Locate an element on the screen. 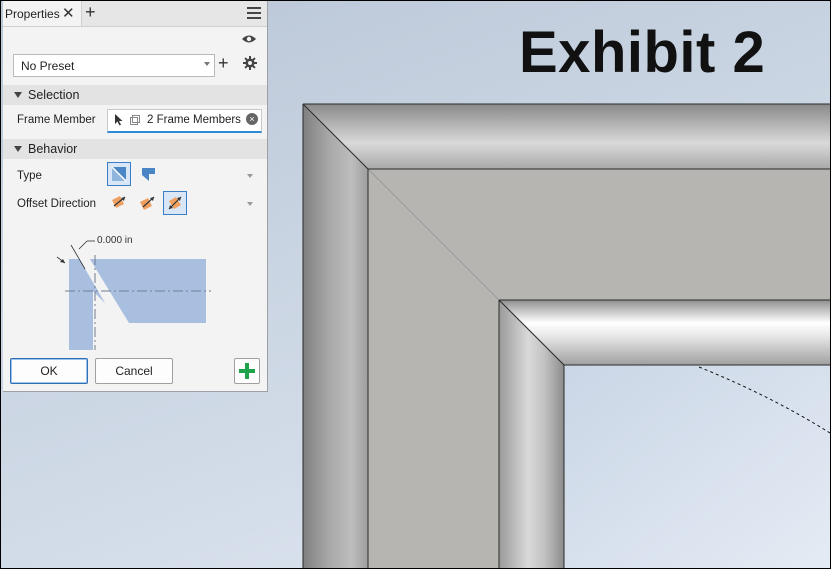 The width and height of the screenshot is (831, 569). exhibit-title: Exhibit 2 is located at coordinates (642, 52).